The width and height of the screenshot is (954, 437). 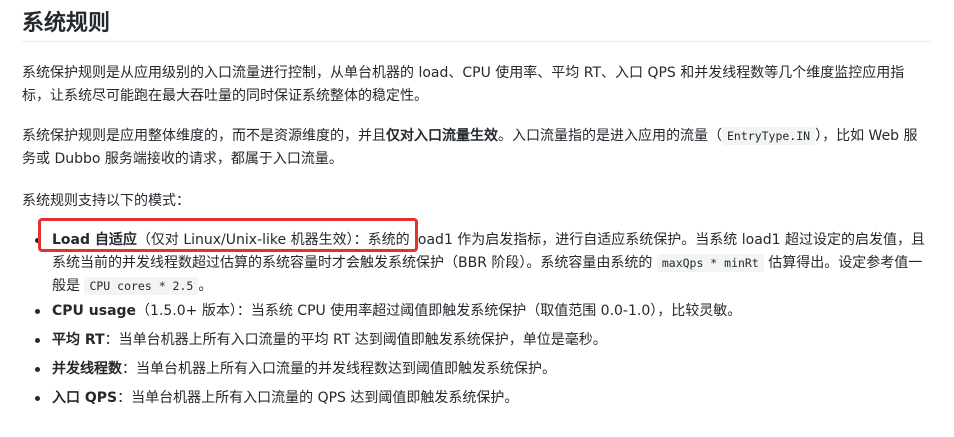 I want to click on mode-name-cpu-usage: CPU usage, so click(x=94, y=311).